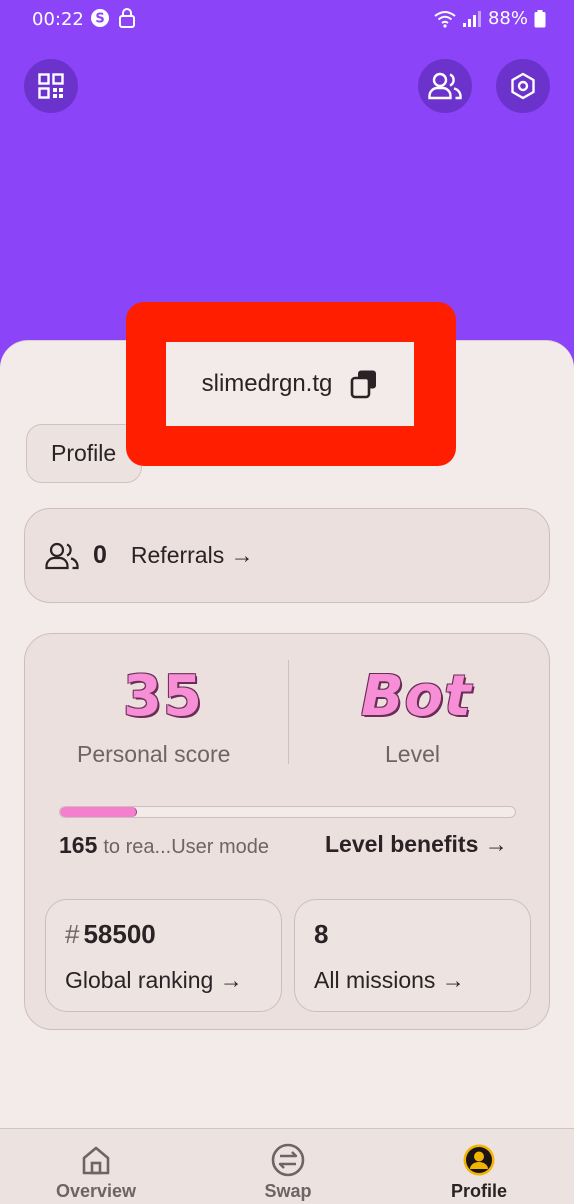  I want to click on nav-swap: Swap, so click(288, 1172).